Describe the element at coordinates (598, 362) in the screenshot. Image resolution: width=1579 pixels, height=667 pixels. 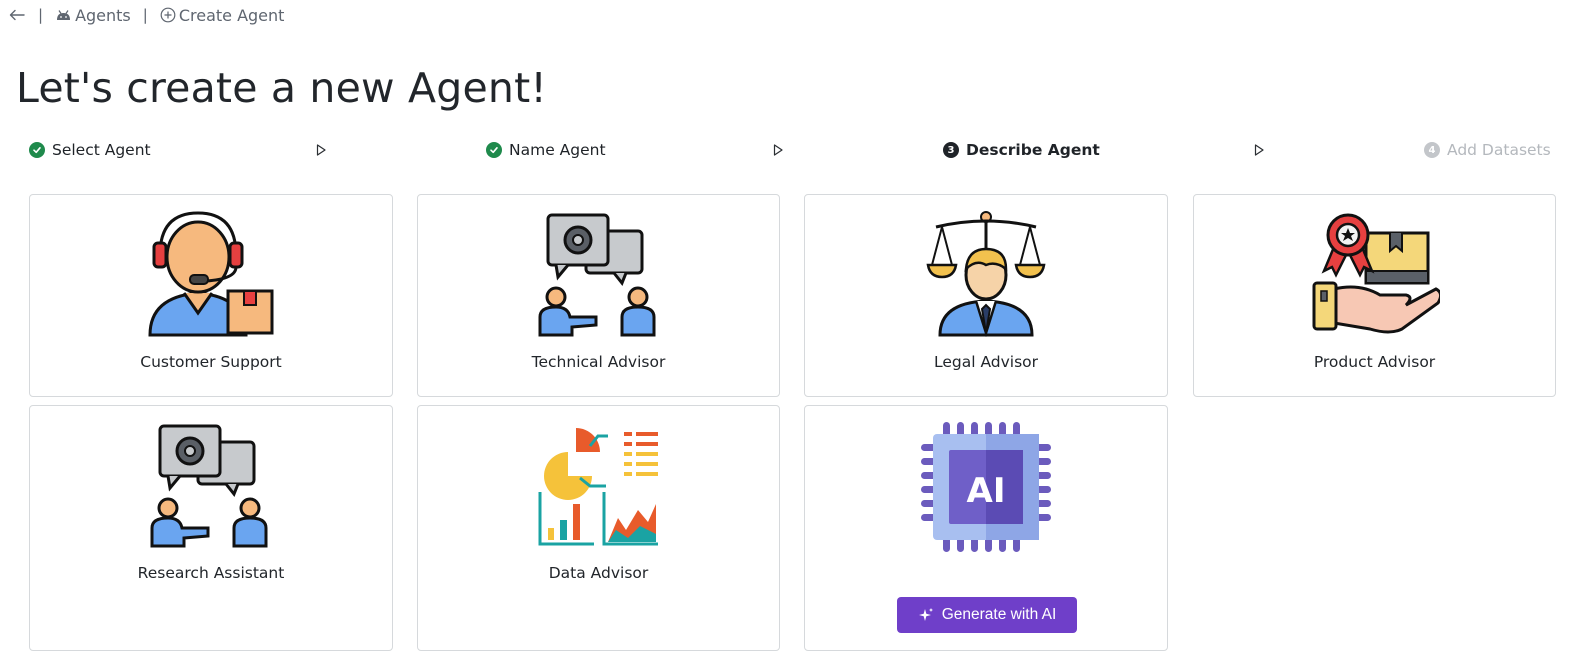
I see `agent-card-label: Technical Advisor` at that location.